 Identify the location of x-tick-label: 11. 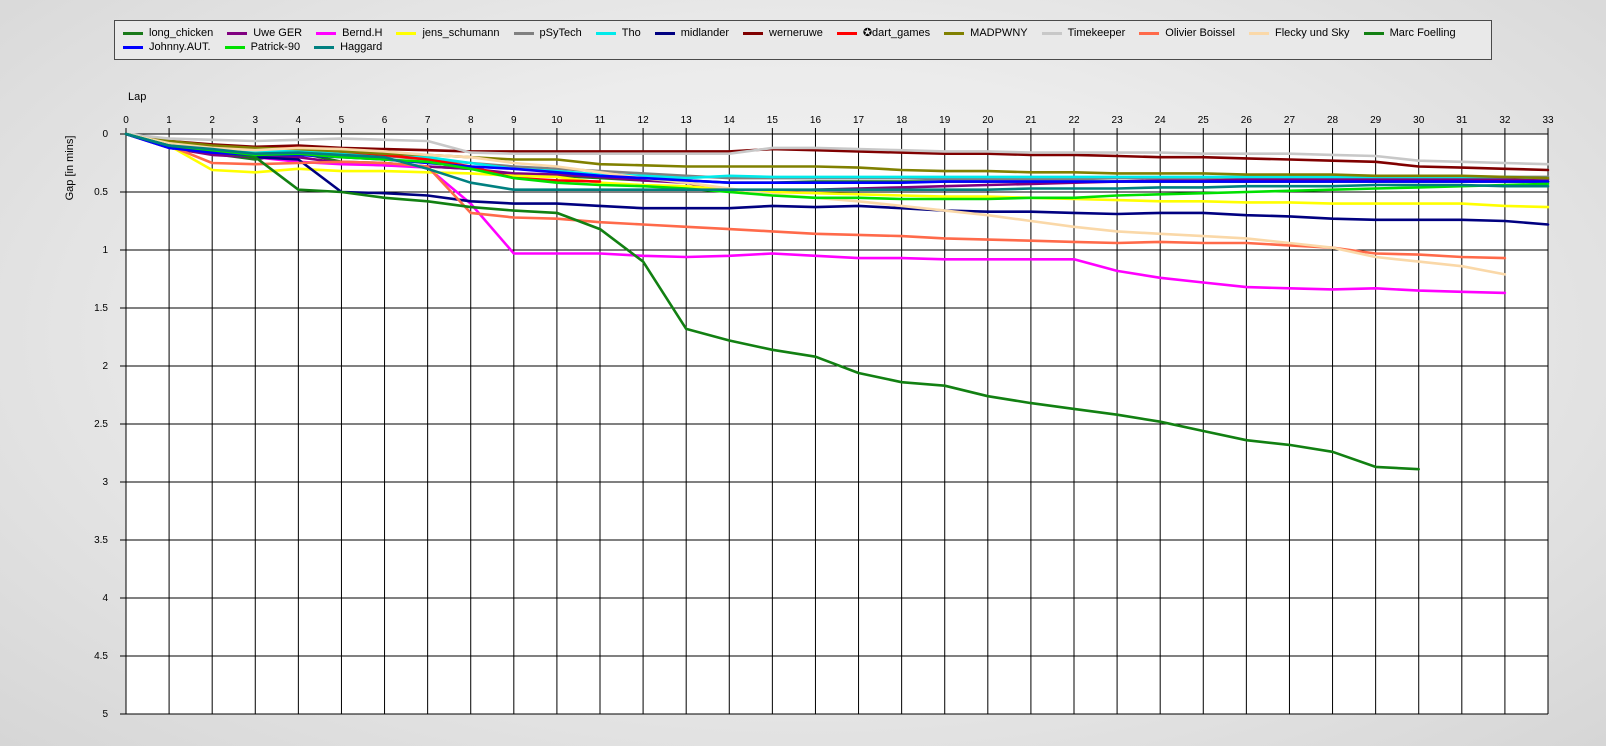
(600, 120).